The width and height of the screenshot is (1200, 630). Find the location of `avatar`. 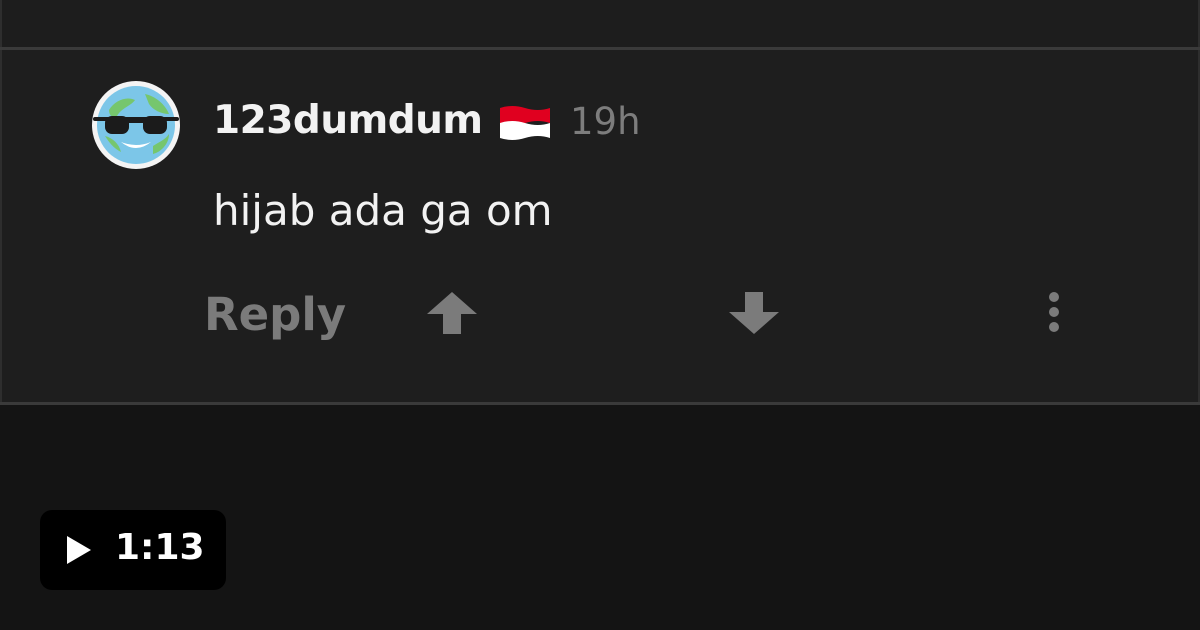

avatar is located at coordinates (136, 125).